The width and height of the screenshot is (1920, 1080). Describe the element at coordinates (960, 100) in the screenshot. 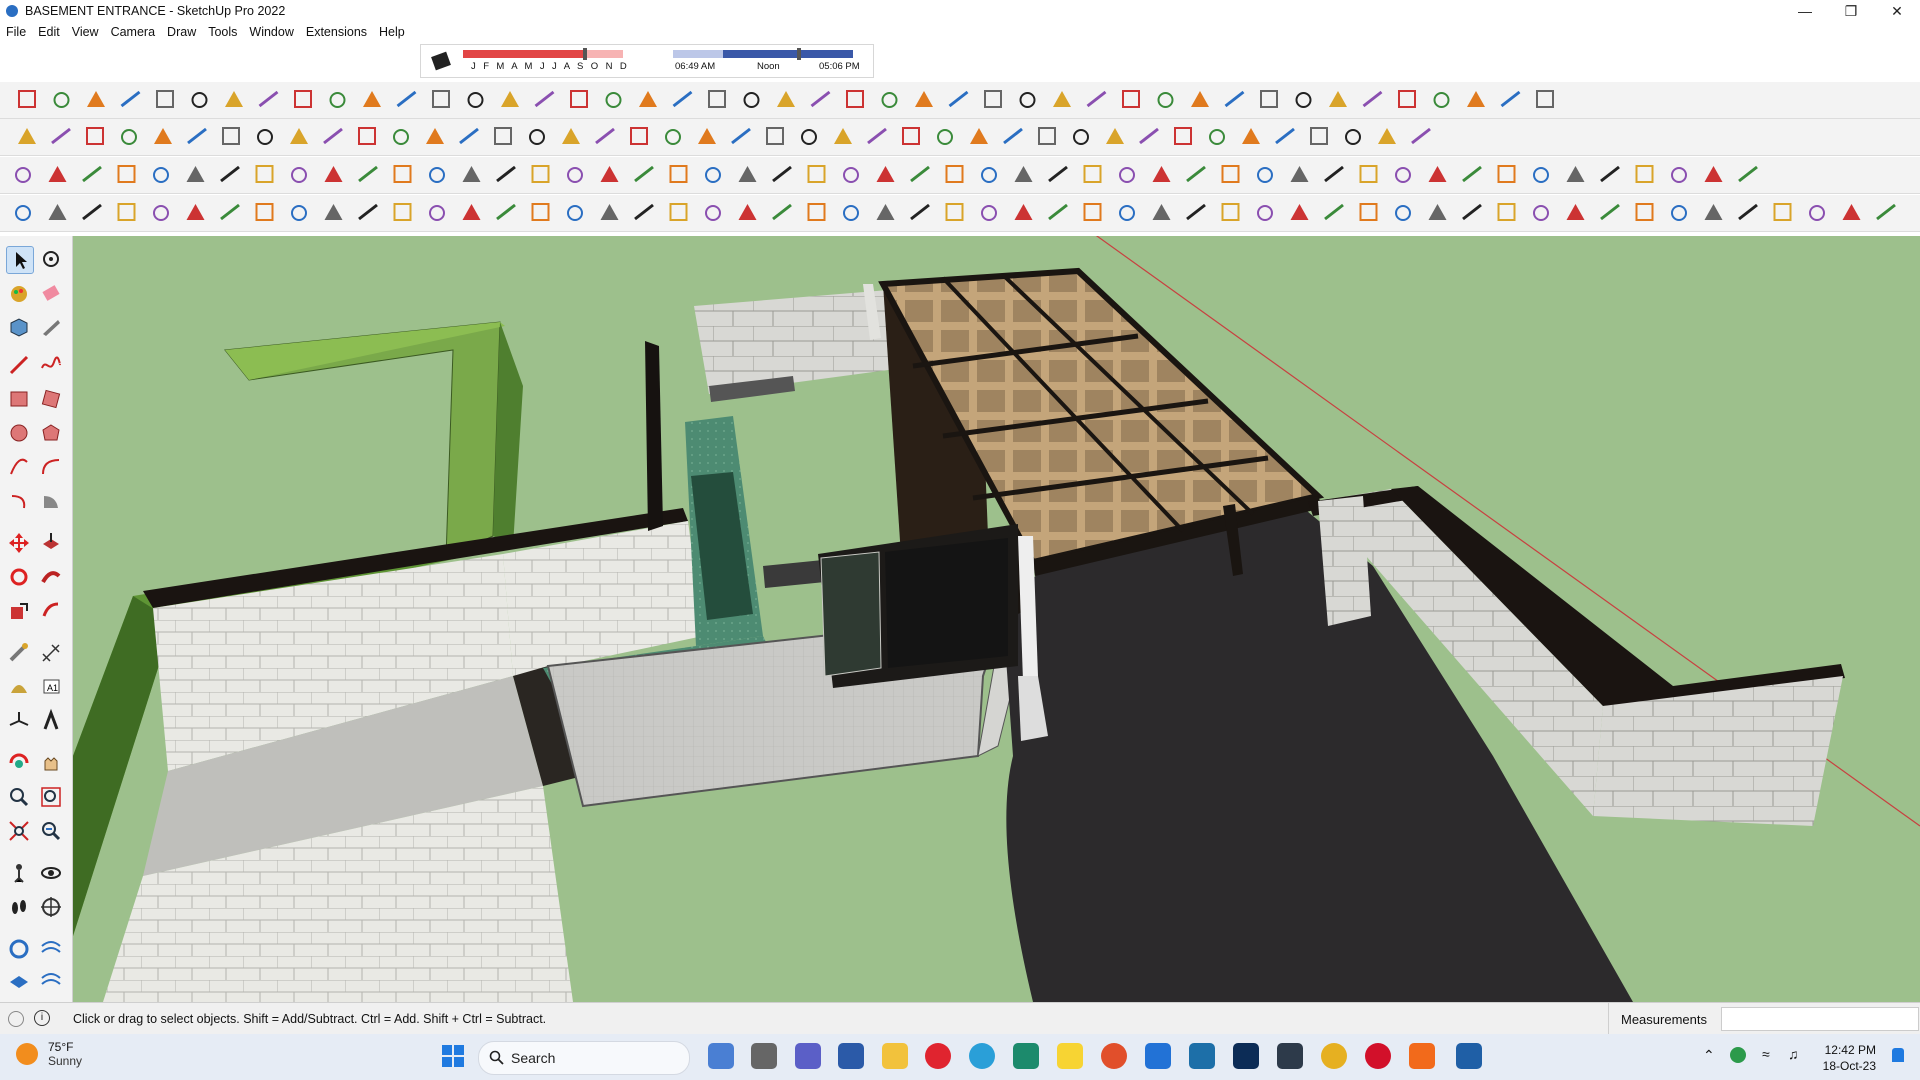

I see `toolbar-row-1-icons` at that location.